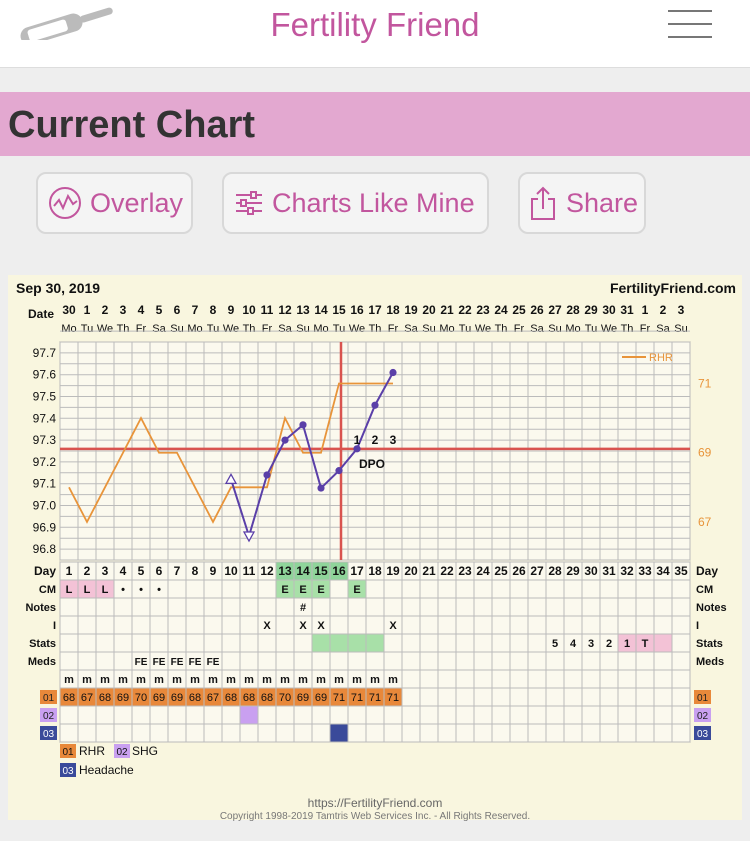 This screenshot has width=750, height=841. I want to click on cycle-day-number: 18, so click(375, 571).